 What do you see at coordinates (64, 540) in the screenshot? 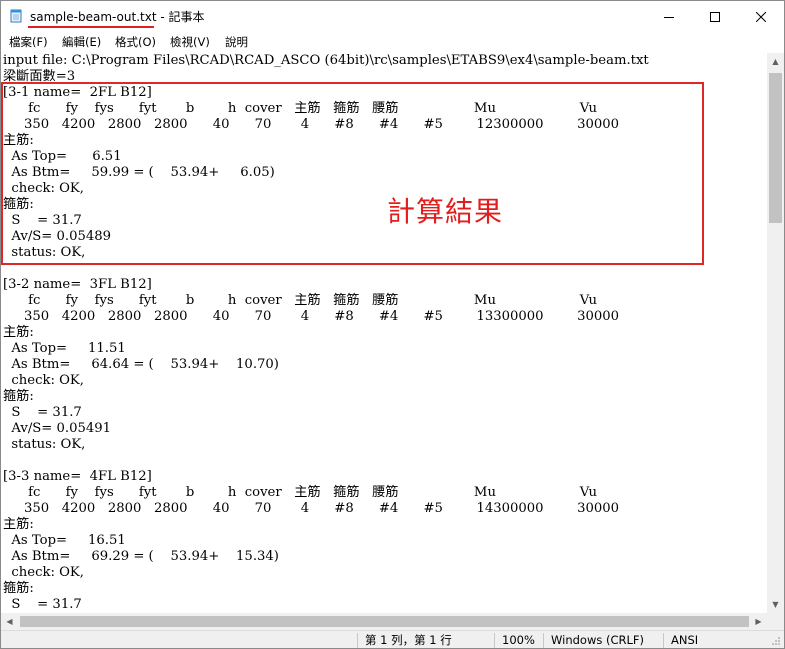
I see `text-line: As Top= 16.51` at bounding box center [64, 540].